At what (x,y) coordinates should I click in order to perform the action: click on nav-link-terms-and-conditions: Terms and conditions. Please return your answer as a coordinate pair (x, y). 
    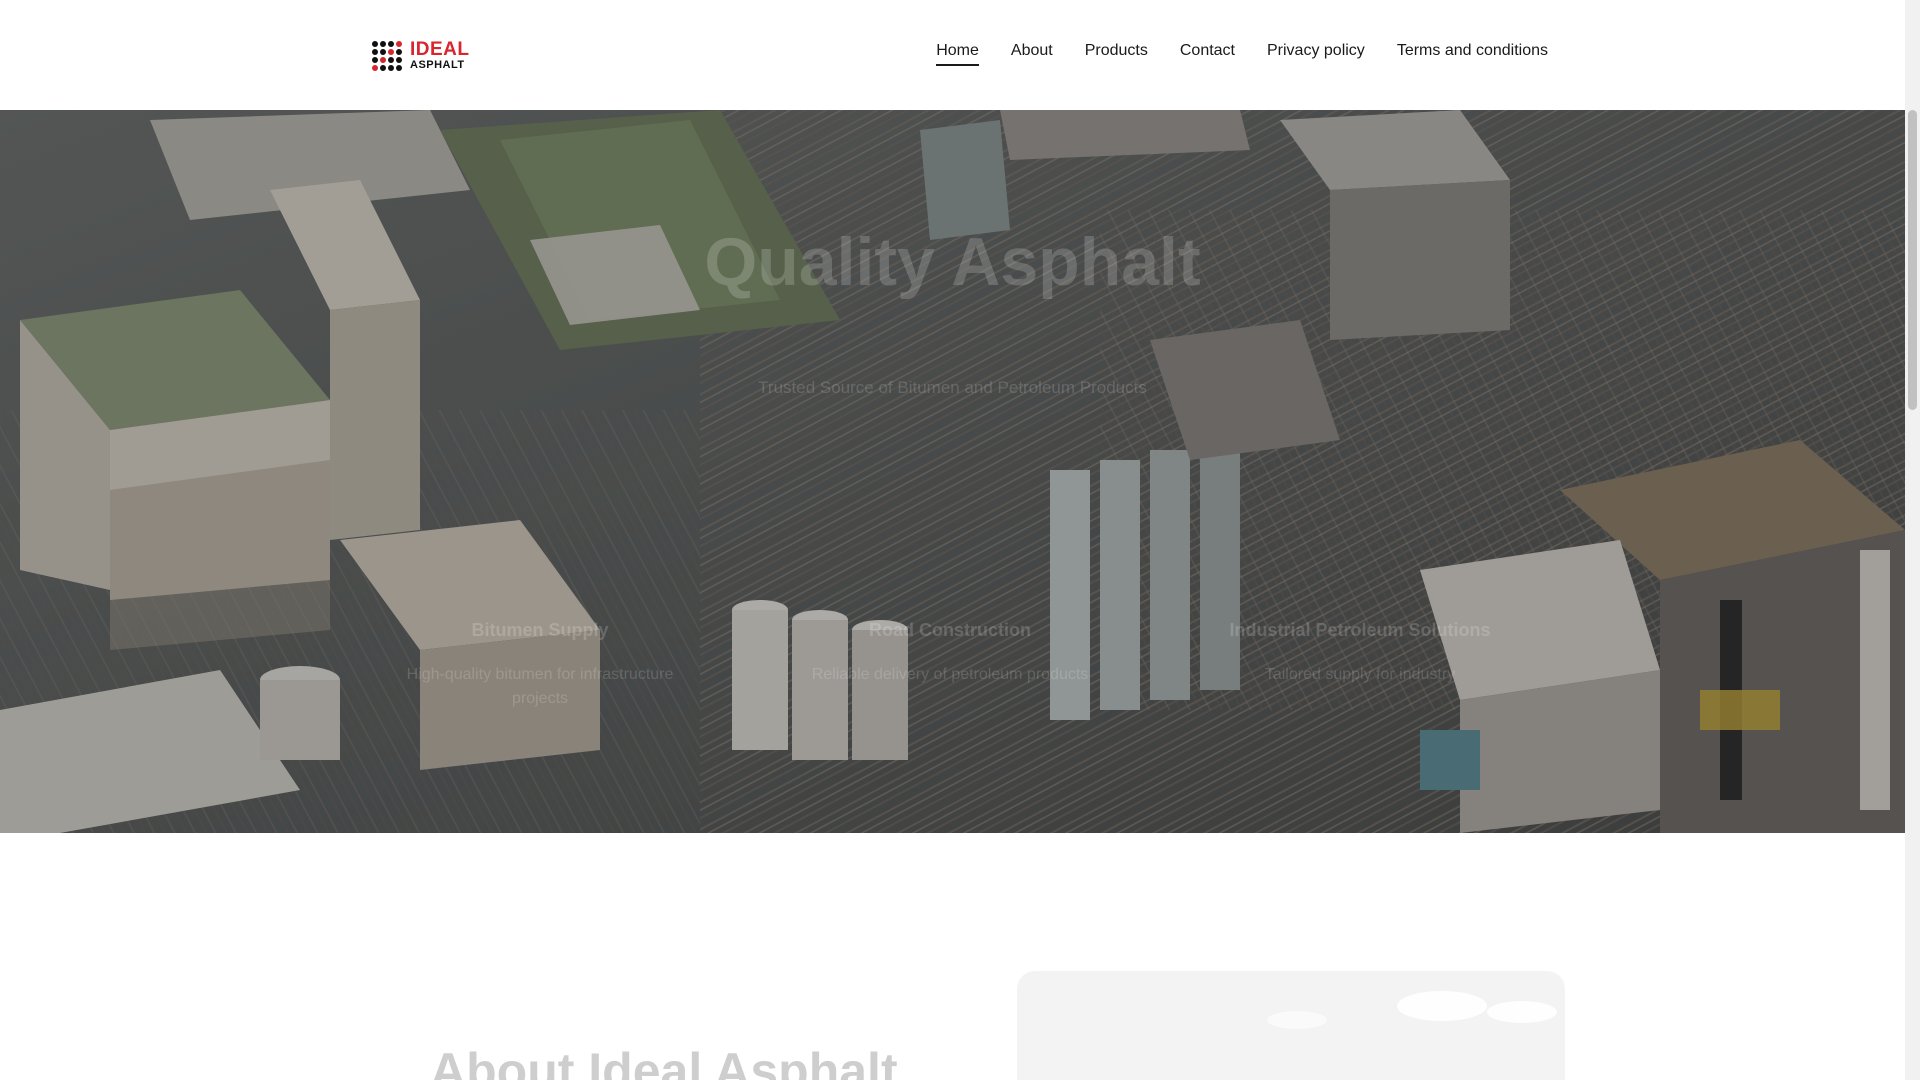
    Looking at the image, I should click on (1472, 54).